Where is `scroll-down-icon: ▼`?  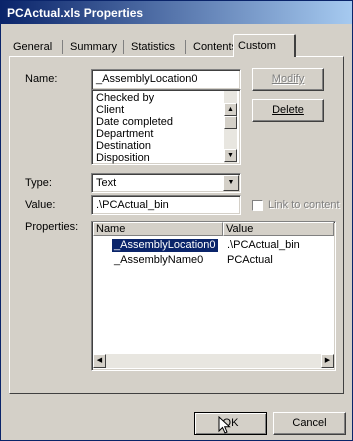 scroll-down-icon: ▼ is located at coordinates (230, 155).